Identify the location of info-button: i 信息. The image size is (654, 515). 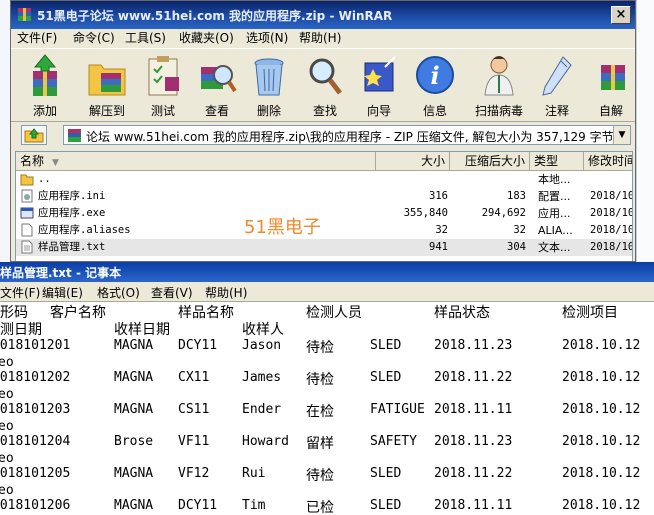
(435, 85).